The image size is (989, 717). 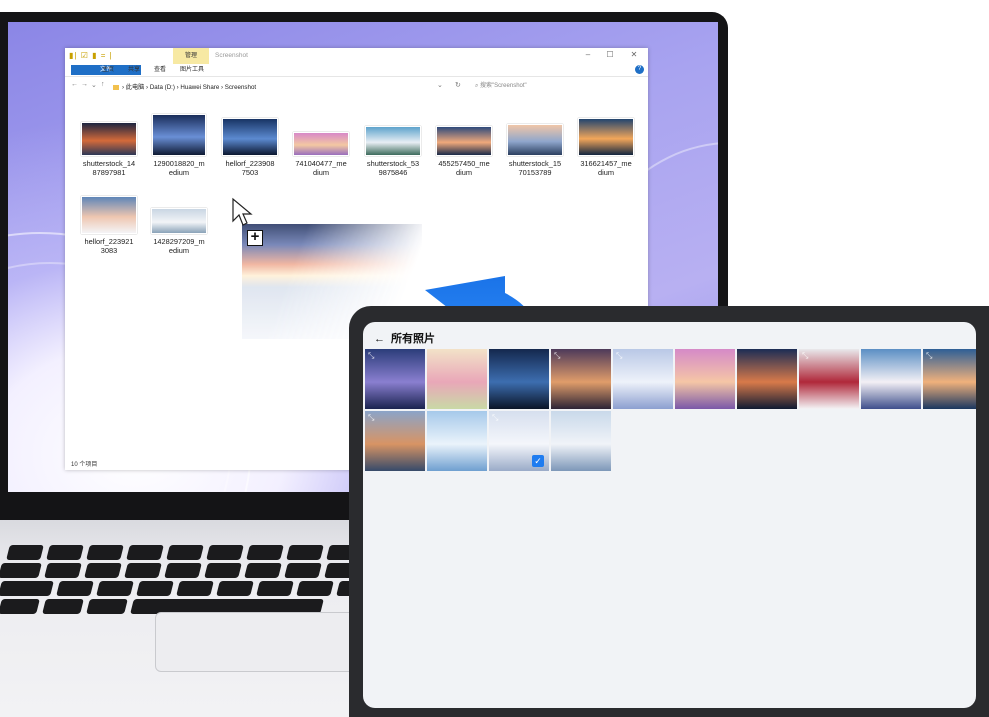 I want to click on file-item: shutterstock_53 9875846, so click(x=393, y=151).